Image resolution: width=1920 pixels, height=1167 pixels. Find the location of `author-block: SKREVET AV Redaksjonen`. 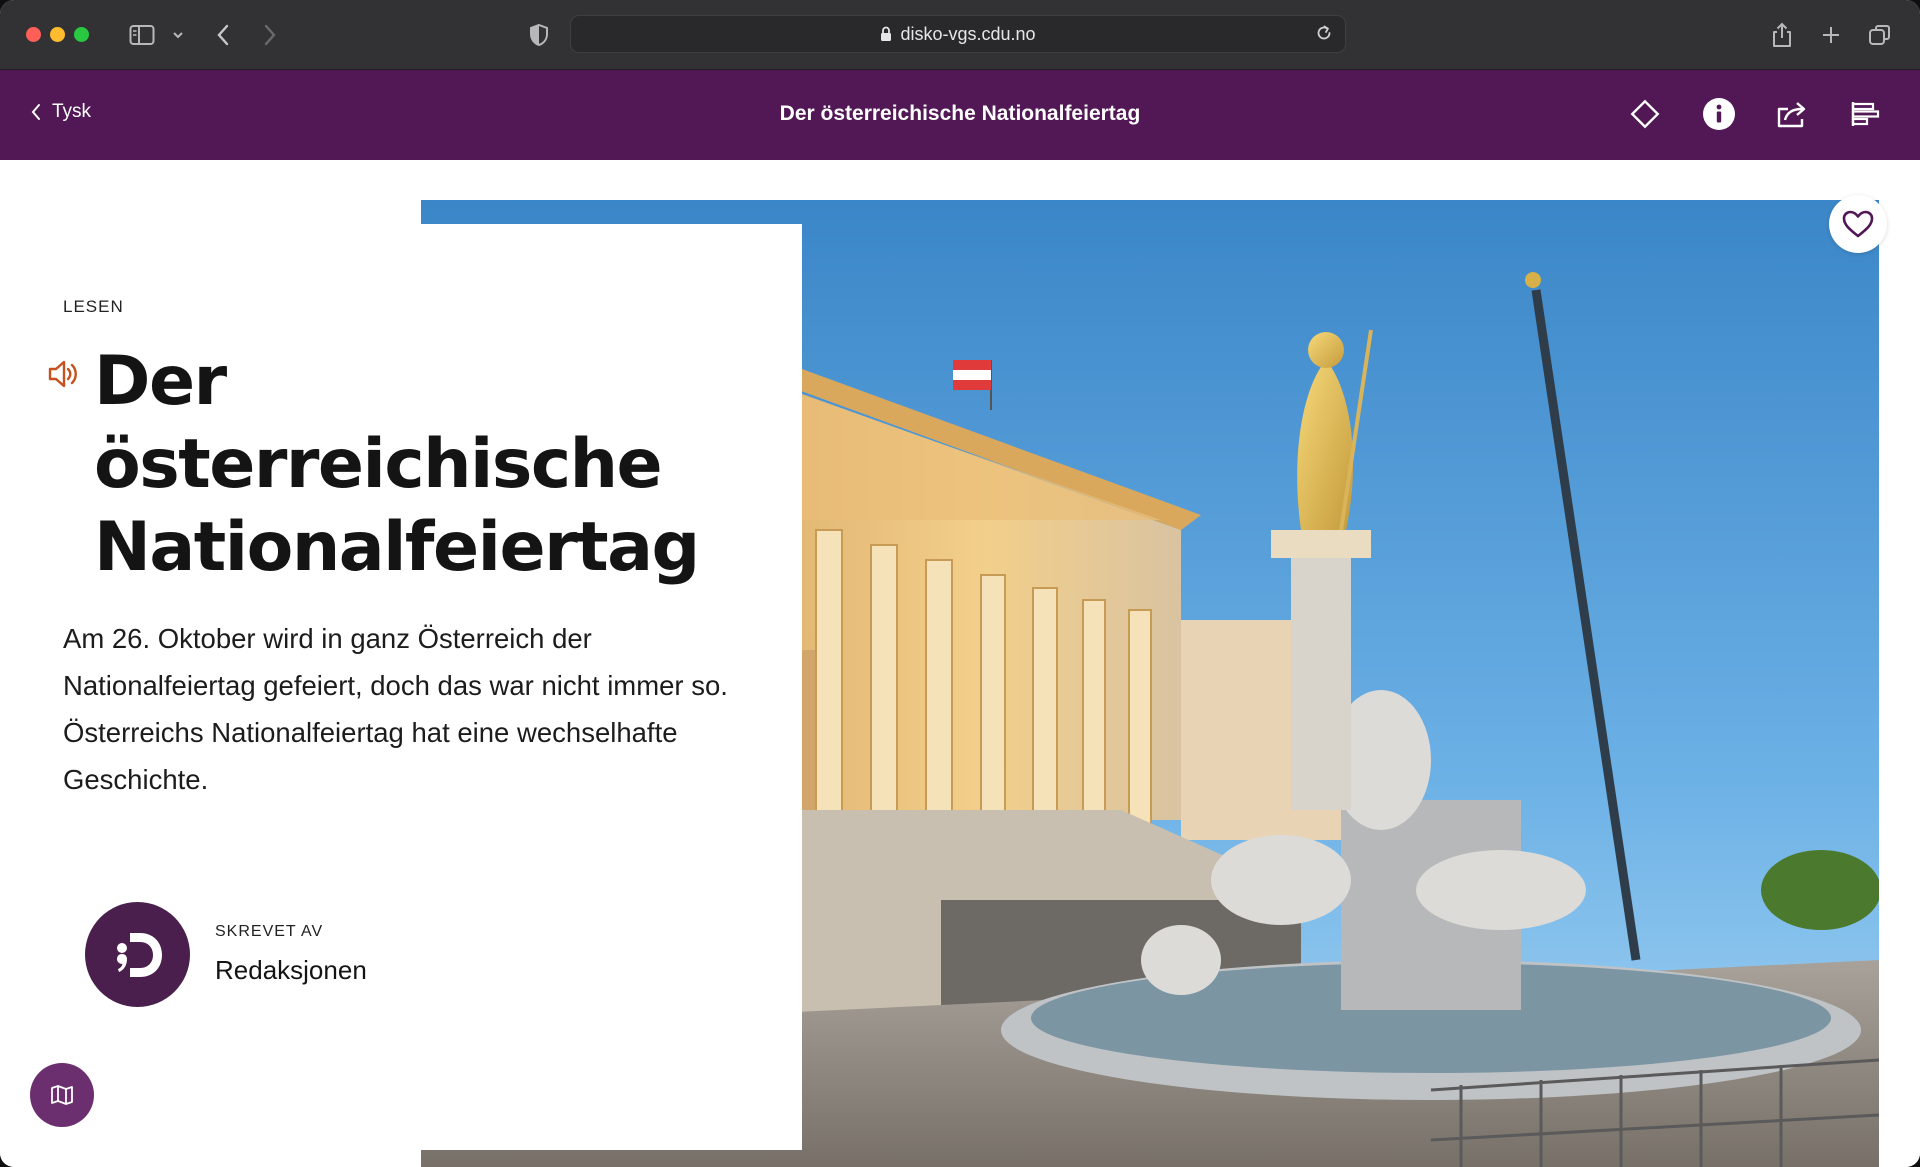

author-block: SKREVET AV Redaksjonen is located at coordinates (226, 954).